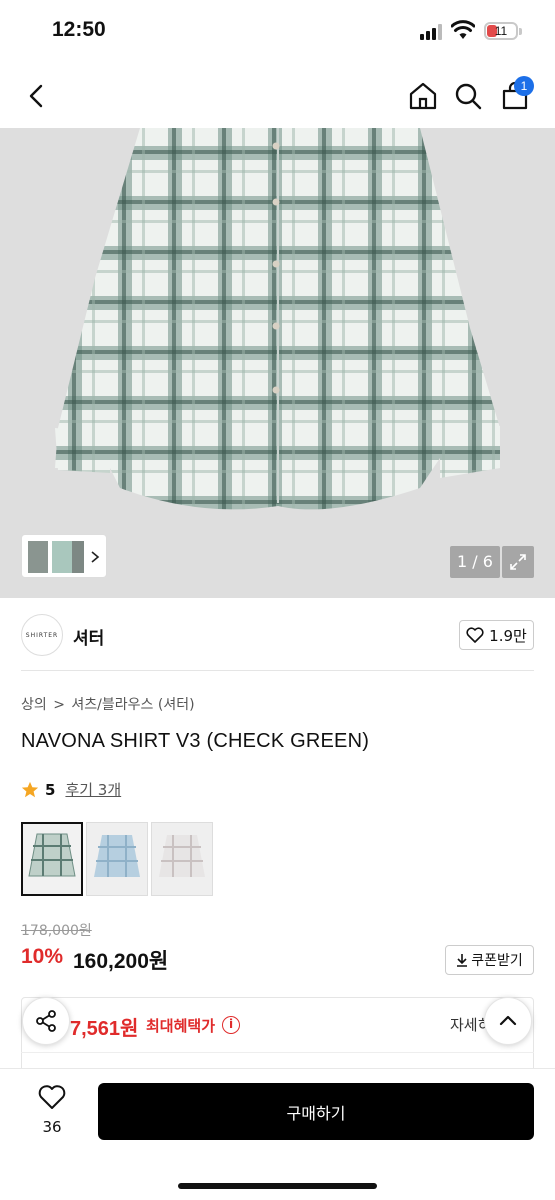 The height and width of the screenshot is (1200, 555). Describe the element at coordinates (316, 1111) in the screenshot. I see `buy-button: 구매하기` at that location.